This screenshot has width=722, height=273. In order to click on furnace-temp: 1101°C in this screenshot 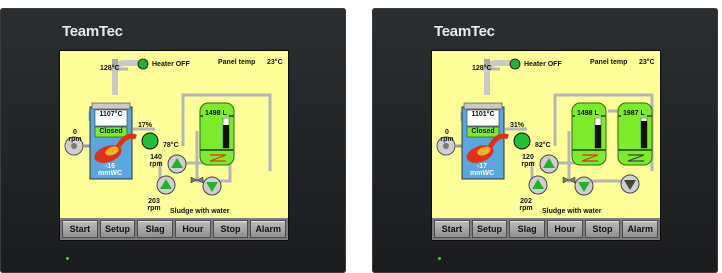, I will do `click(483, 114)`.